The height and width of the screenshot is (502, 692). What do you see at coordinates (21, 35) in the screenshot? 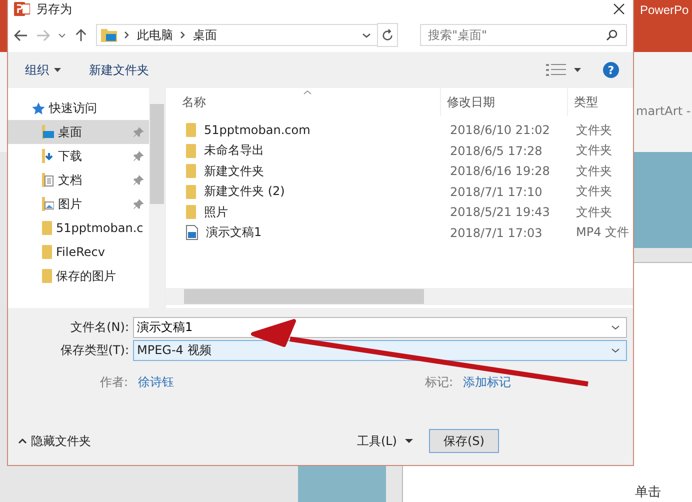
I see `back-arrow-icon` at bounding box center [21, 35].